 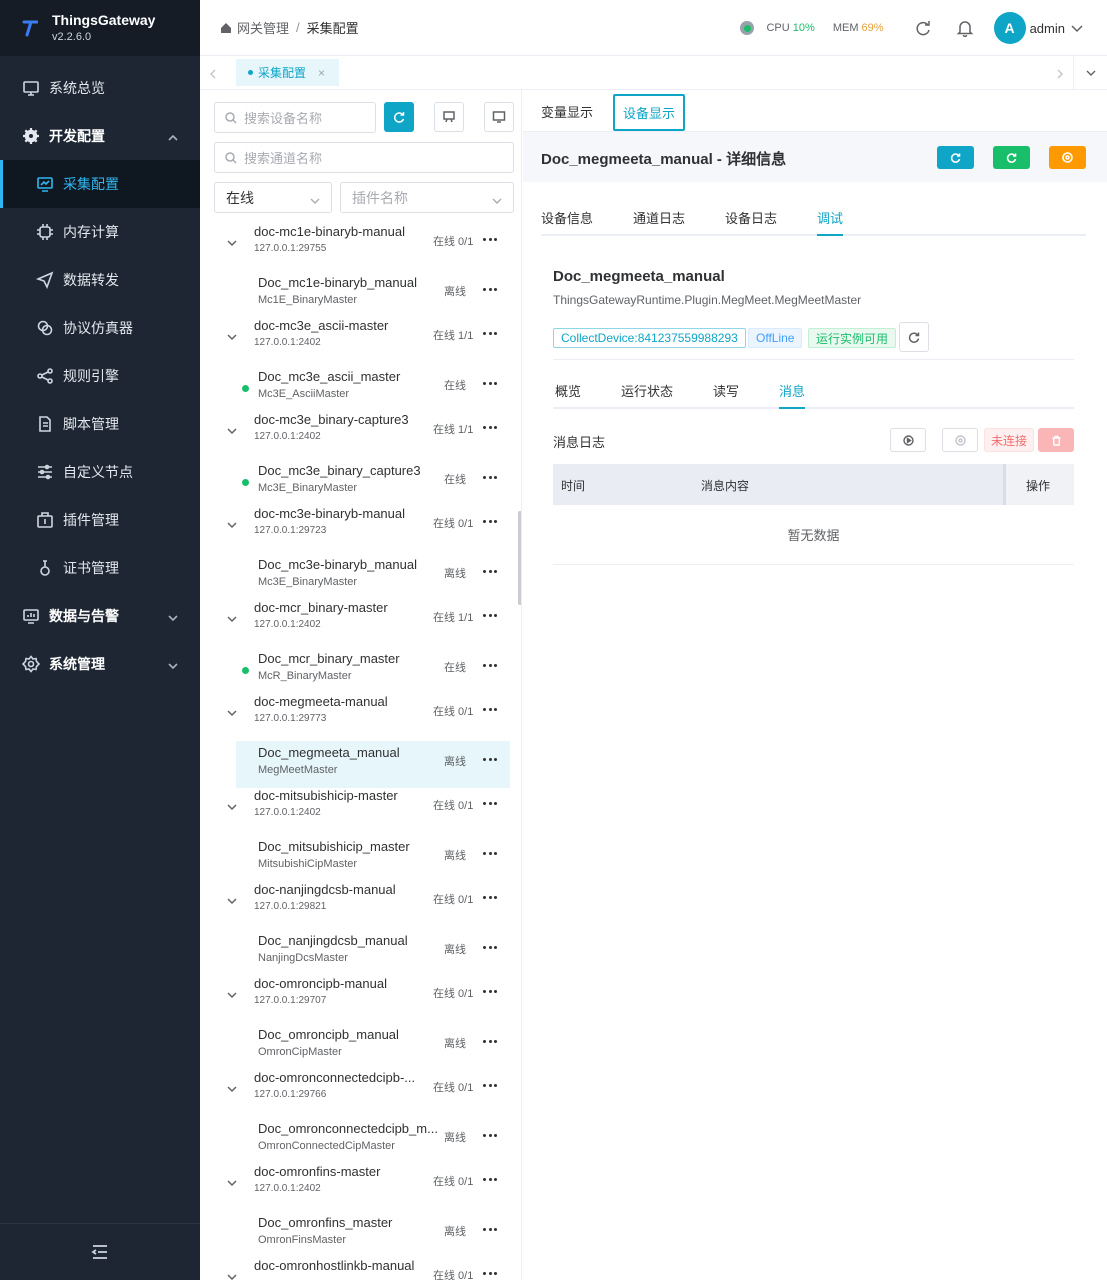 What do you see at coordinates (1009, 28) in the screenshot?
I see `avatar: A` at bounding box center [1009, 28].